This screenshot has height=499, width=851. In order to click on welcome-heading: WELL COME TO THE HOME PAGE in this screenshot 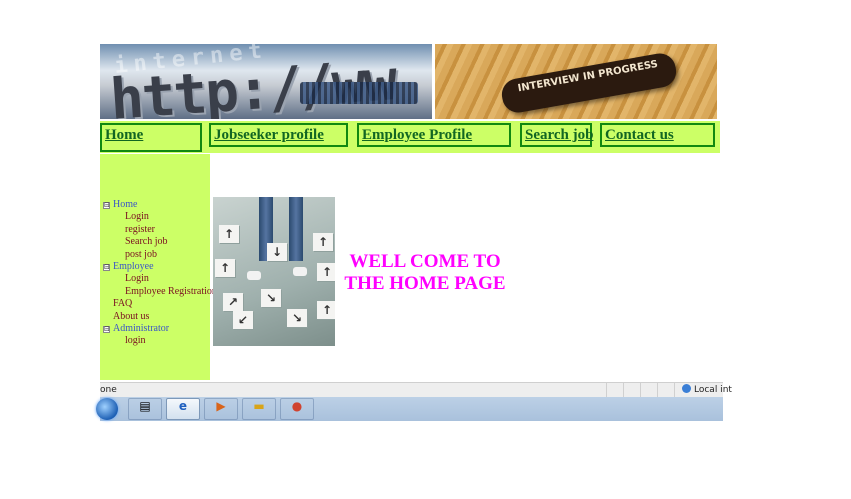, I will do `click(425, 273)`.